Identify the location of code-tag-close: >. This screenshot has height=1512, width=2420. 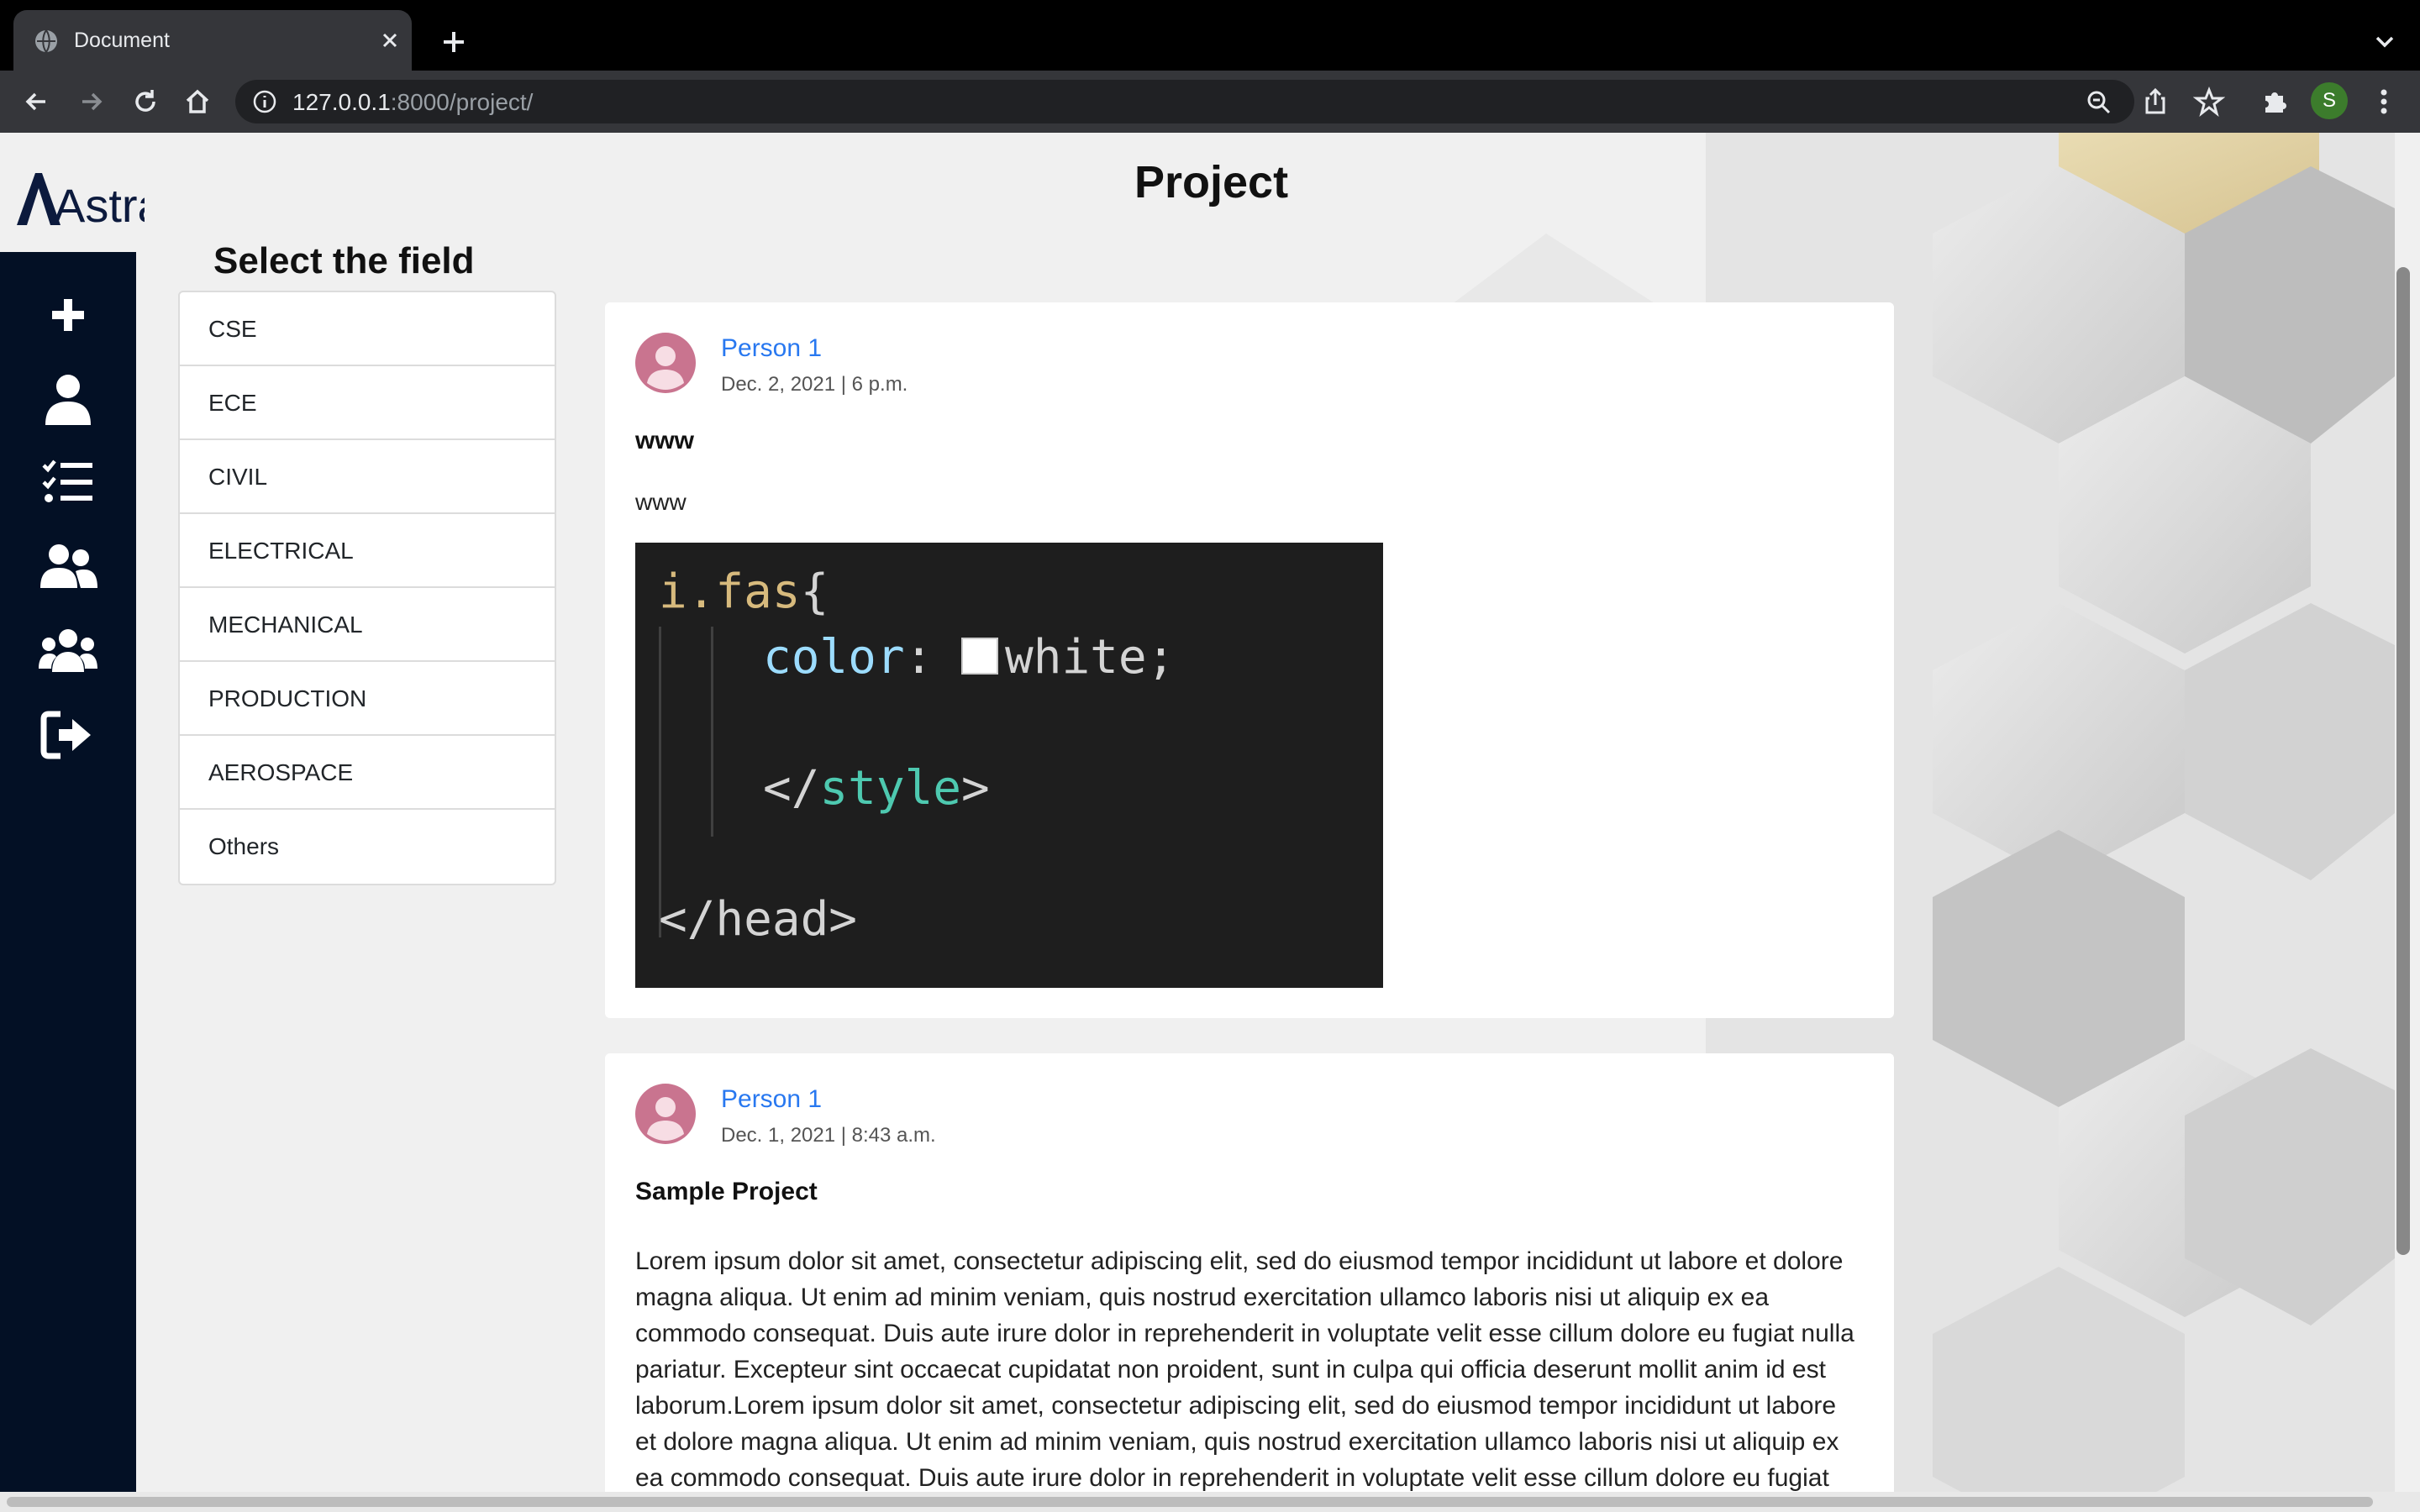
(975, 788).